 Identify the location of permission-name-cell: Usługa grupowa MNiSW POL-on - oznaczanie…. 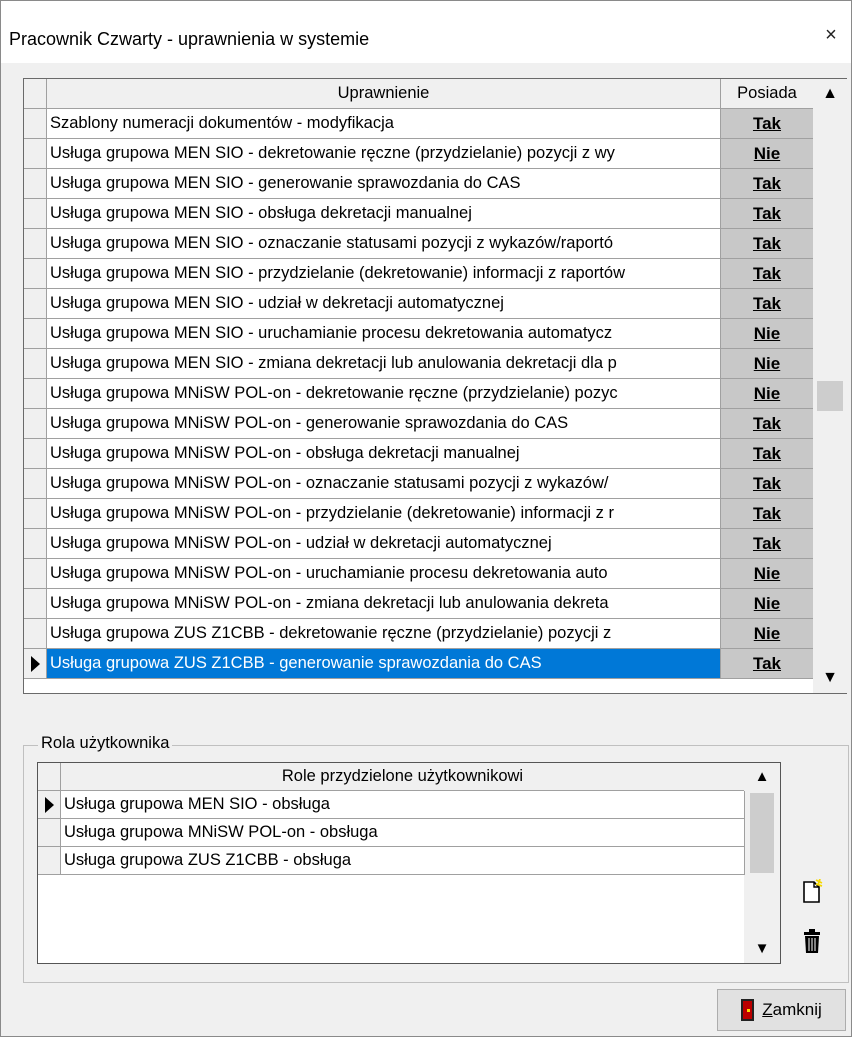
(384, 484).